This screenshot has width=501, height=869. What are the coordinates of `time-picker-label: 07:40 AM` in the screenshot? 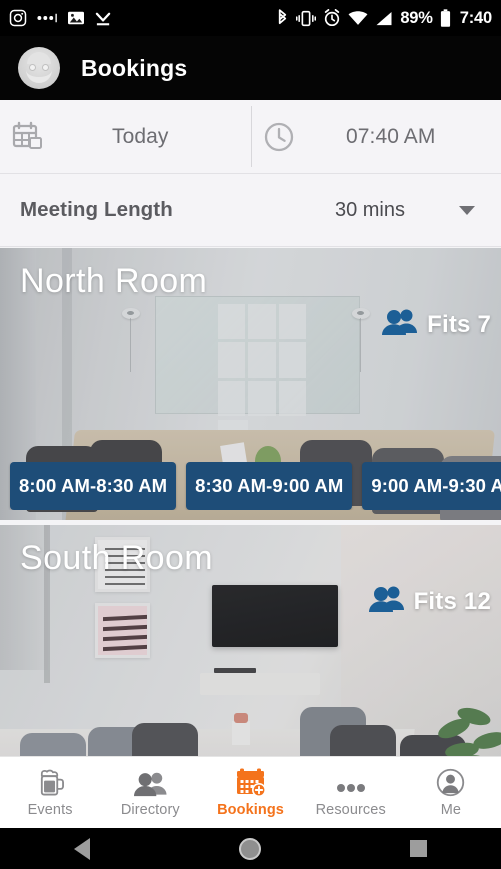 It's located at (390, 136).